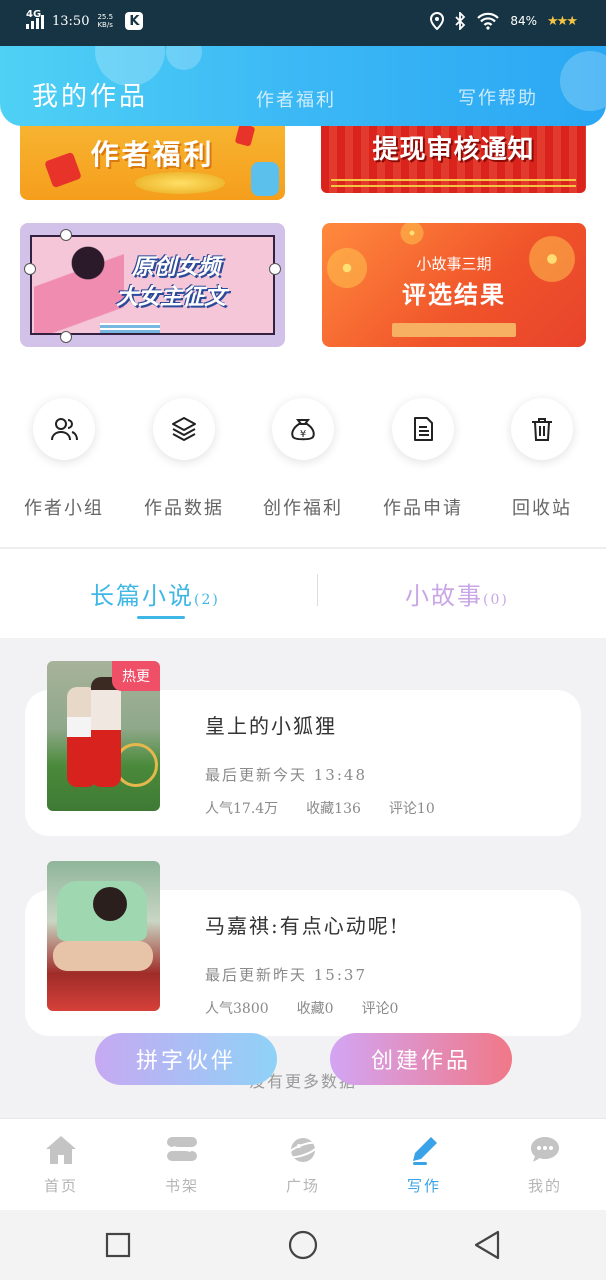 This screenshot has width=606, height=1280. What do you see at coordinates (333, 809) in the screenshot?
I see `work-favorites: 收藏136` at bounding box center [333, 809].